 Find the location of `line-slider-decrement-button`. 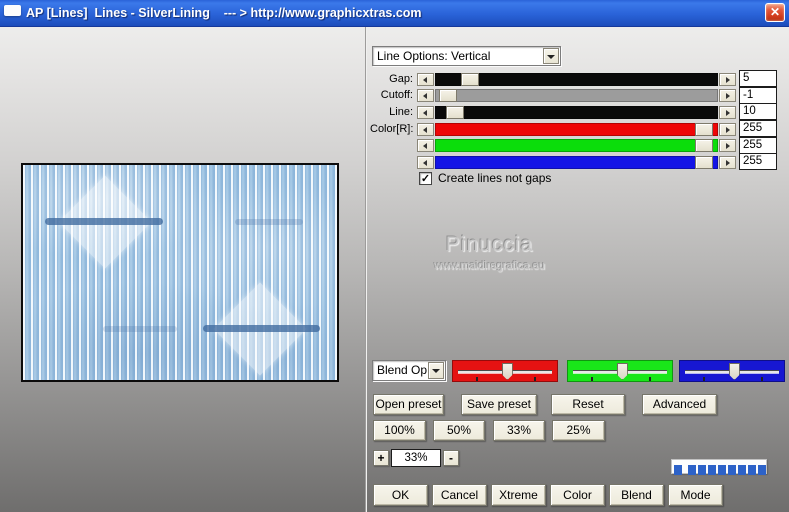

line-slider-decrement-button is located at coordinates (425, 112).